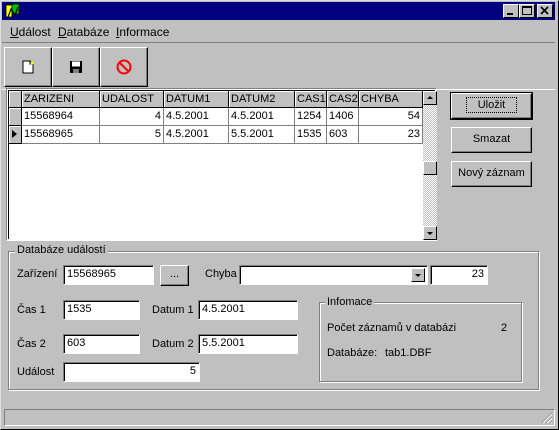 This screenshot has width=559, height=430. I want to click on delete-button-label: Smazat, so click(491, 139).